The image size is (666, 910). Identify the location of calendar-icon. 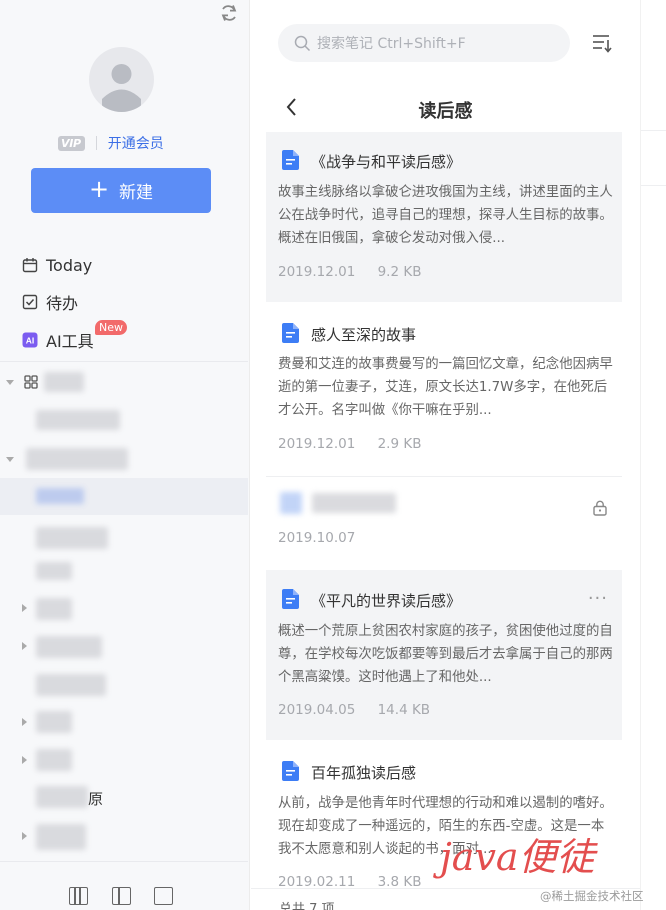
(30, 265).